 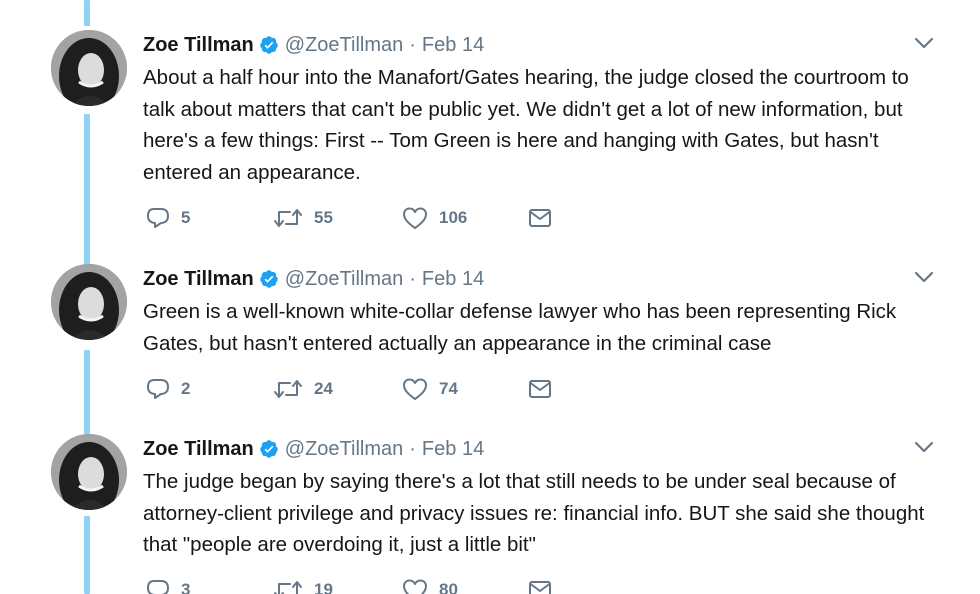 What do you see at coordinates (434, 218) in the screenshot?
I see `like-button: 106` at bounding box center [434, 218].